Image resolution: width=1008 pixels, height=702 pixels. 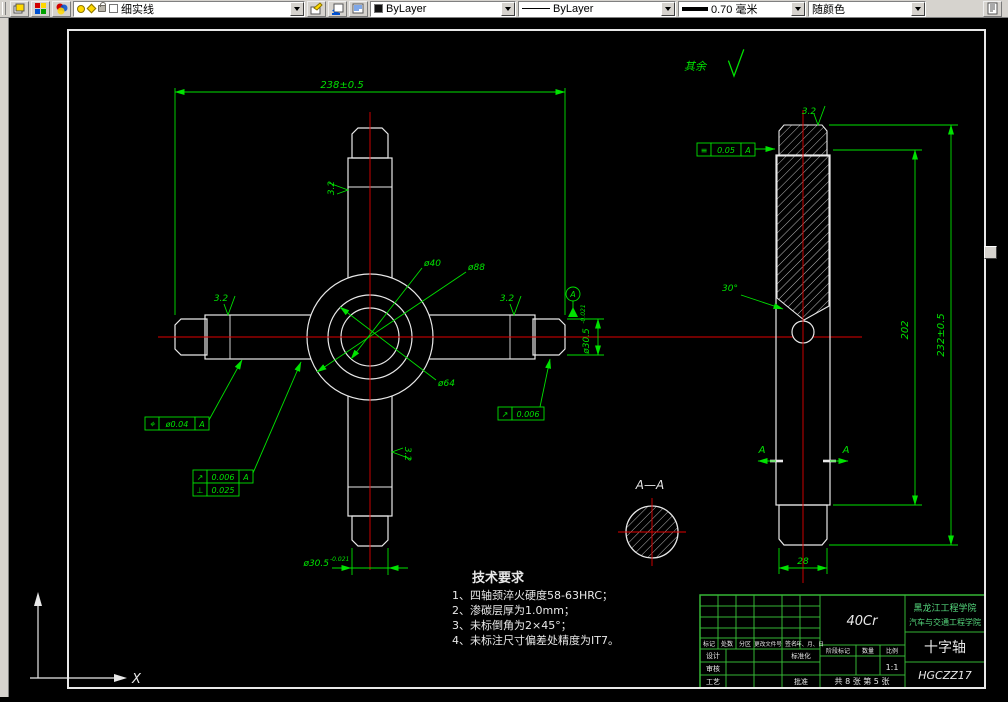 I want to click on perpendicularity-value: 0.025, so click(x=223, y=490).